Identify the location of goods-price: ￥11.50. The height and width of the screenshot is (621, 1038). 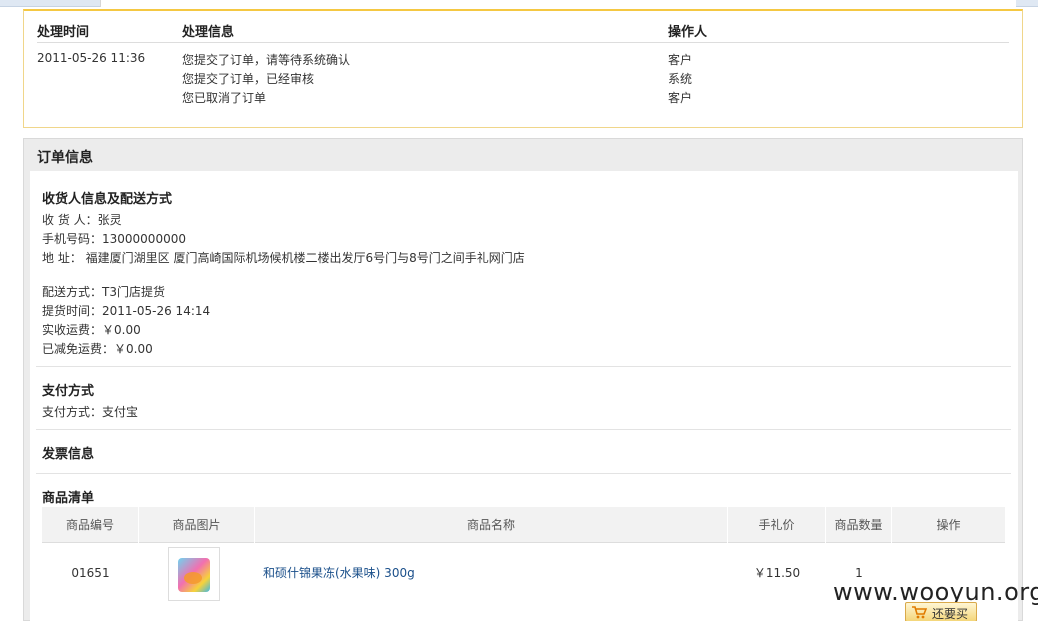
(777, 573).